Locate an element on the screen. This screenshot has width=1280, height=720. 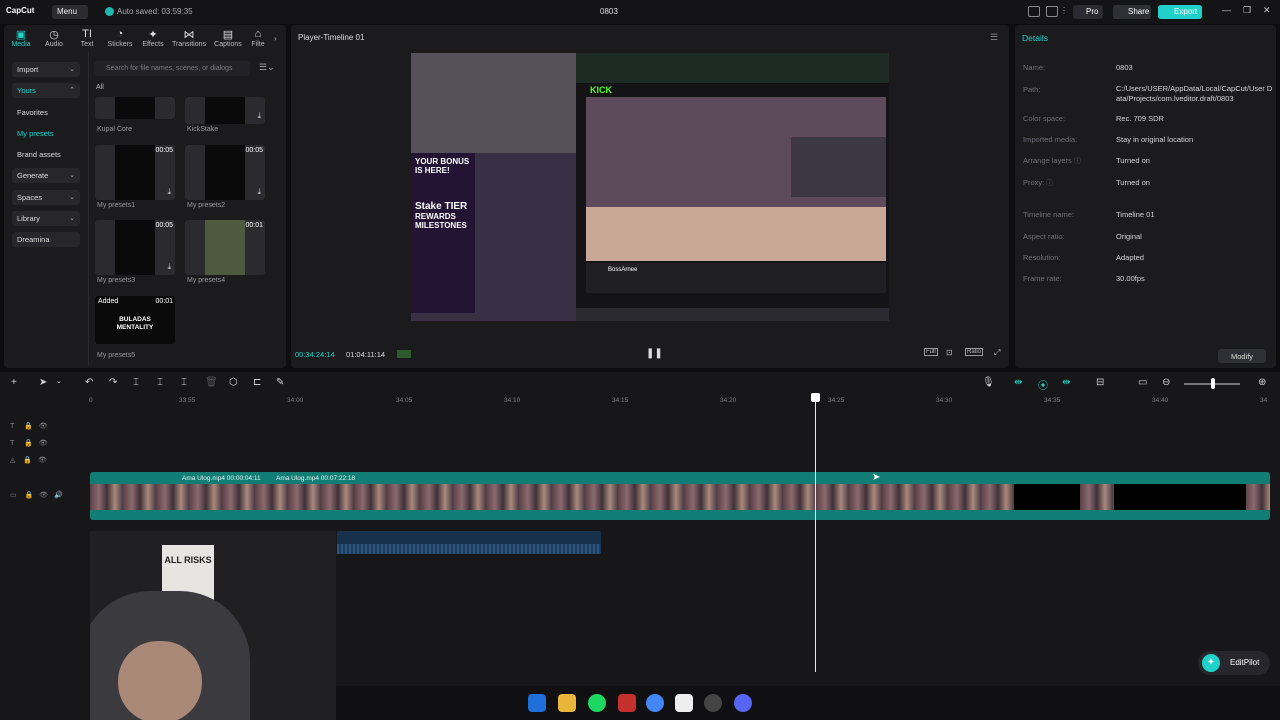
speaker-icon: 🔊 is located at coordinates (58, 495).